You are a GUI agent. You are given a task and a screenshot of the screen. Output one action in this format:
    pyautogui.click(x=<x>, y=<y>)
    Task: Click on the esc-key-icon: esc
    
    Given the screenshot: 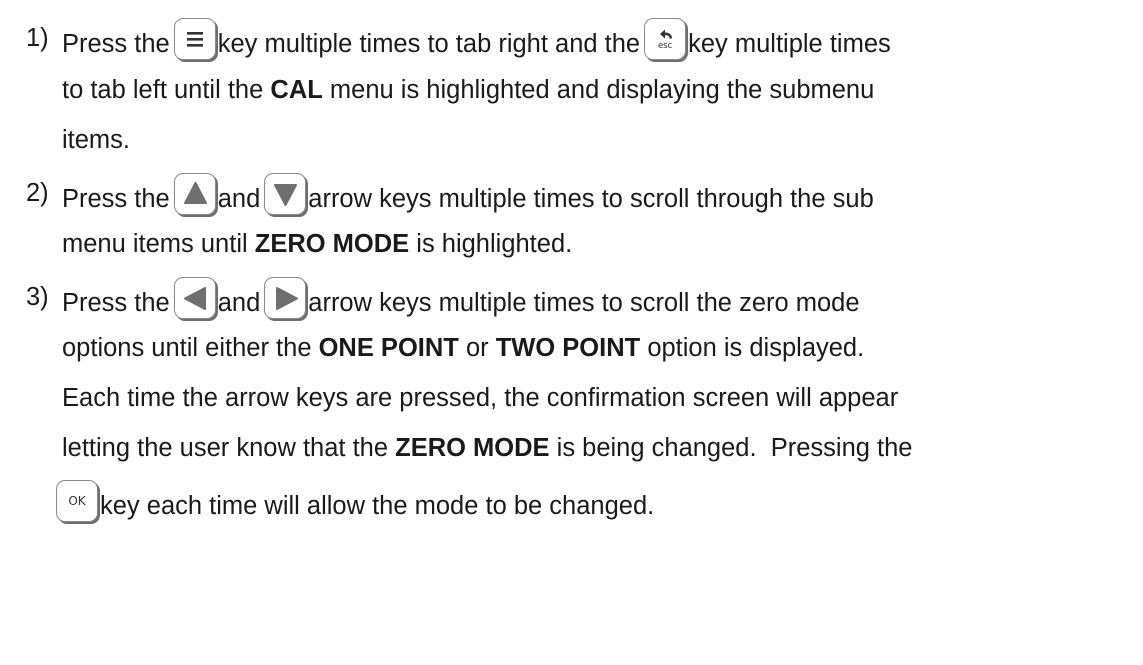 What is the action you would take?
    pyautogui.click(x=665, y=39)
    